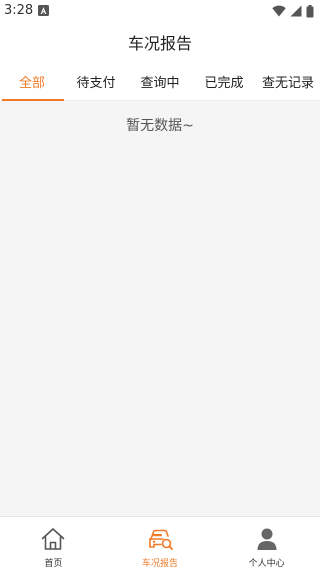 The height and width of the screenshot is (573, 320). What do you see at coordinates (19, 10) in the screenshot?
I see `status-time: 3:28` at bounding box center [19, 10].